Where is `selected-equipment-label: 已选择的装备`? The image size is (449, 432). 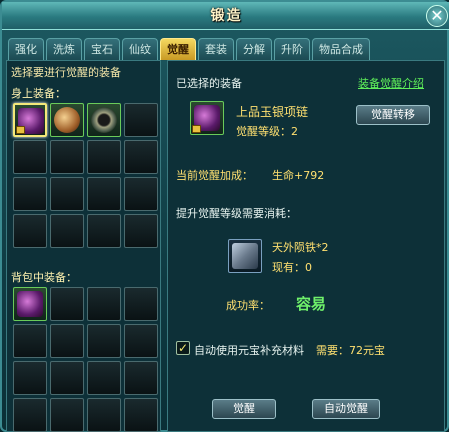 selected-equipment-label: 已选择的装备 is located at coordinates (209, 83).